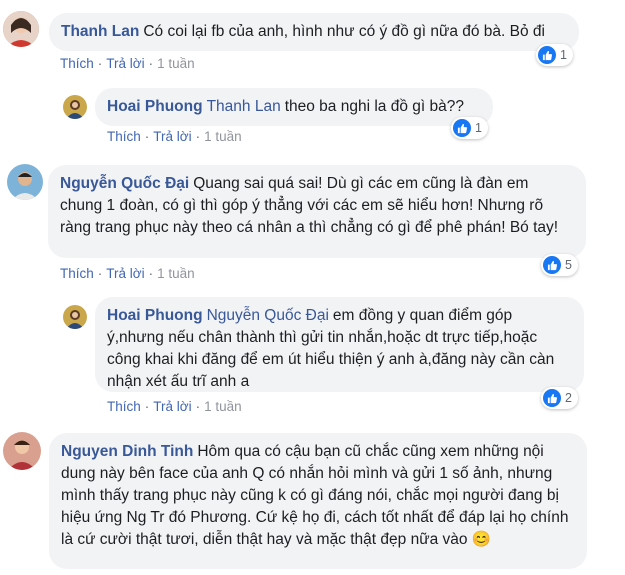 The height and width of the screenshot is (575, 625). Describe the element at coordinates (244, 106) in the screenshot. I see `mention-link: Thanh Lan` at that location.